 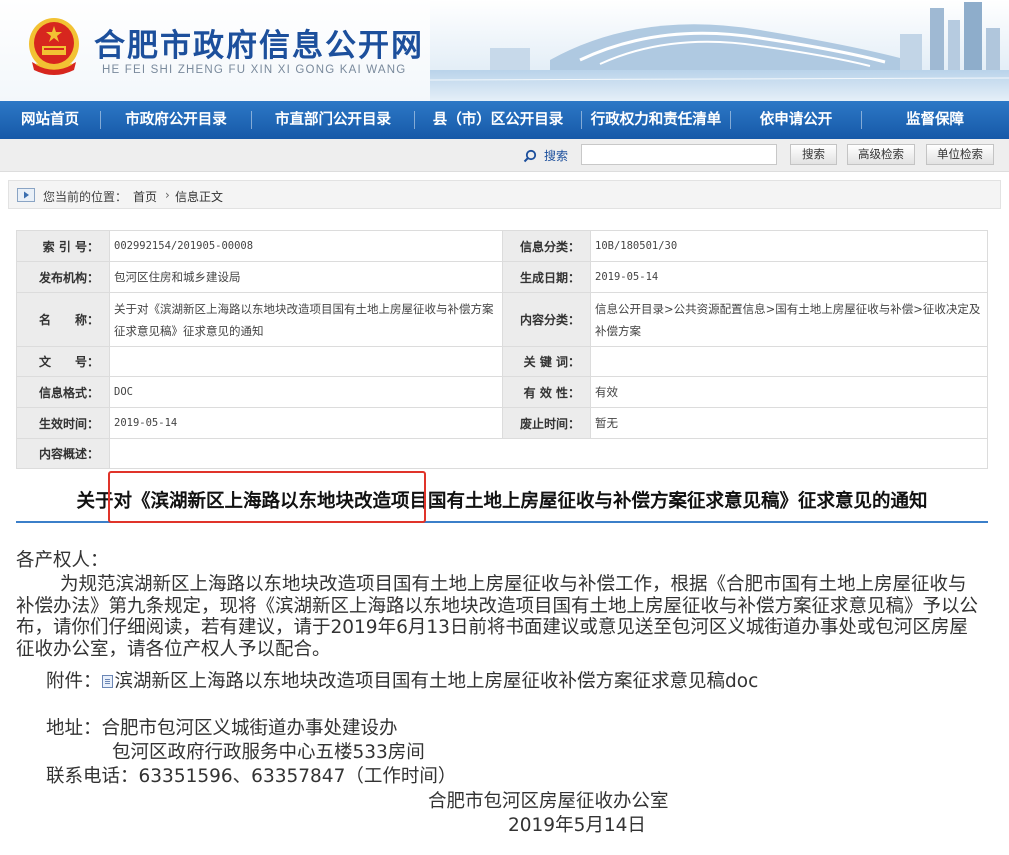 I want to click on search-bar: 搜索 搜索 高级检索 单位检索, so click(x=504, y=155).